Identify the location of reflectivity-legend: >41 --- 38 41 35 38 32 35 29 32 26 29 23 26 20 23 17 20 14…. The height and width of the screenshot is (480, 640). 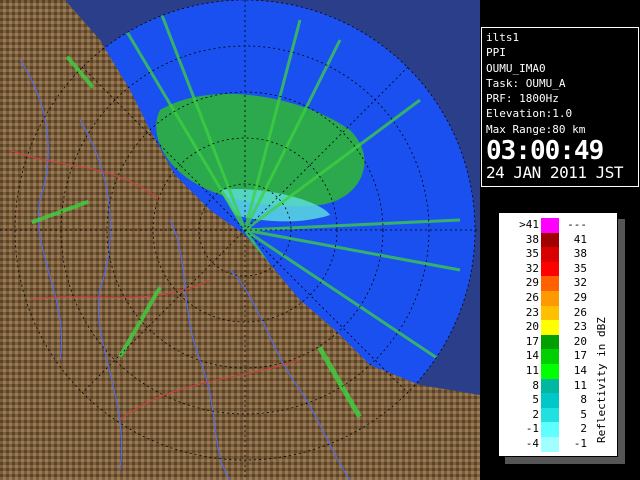
(558, 334).